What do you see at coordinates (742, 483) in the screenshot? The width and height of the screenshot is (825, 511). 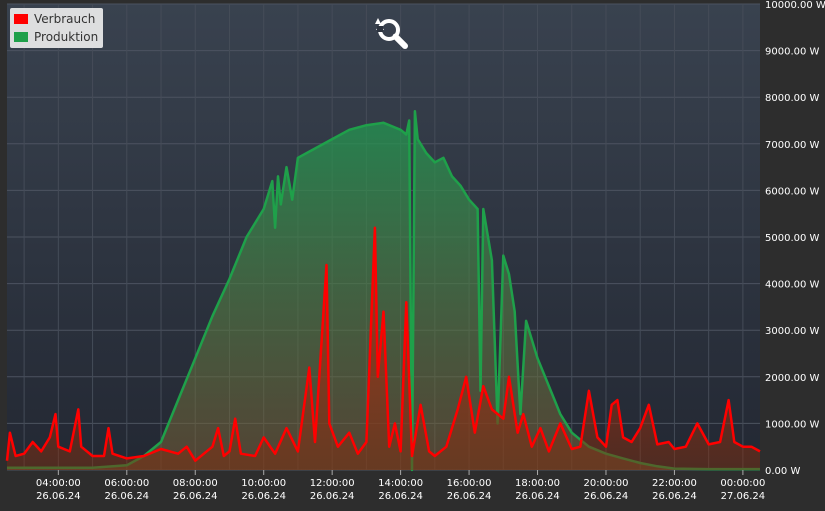 I see `x-tick-time: 00:00:00` at bounding box center [742, 483].